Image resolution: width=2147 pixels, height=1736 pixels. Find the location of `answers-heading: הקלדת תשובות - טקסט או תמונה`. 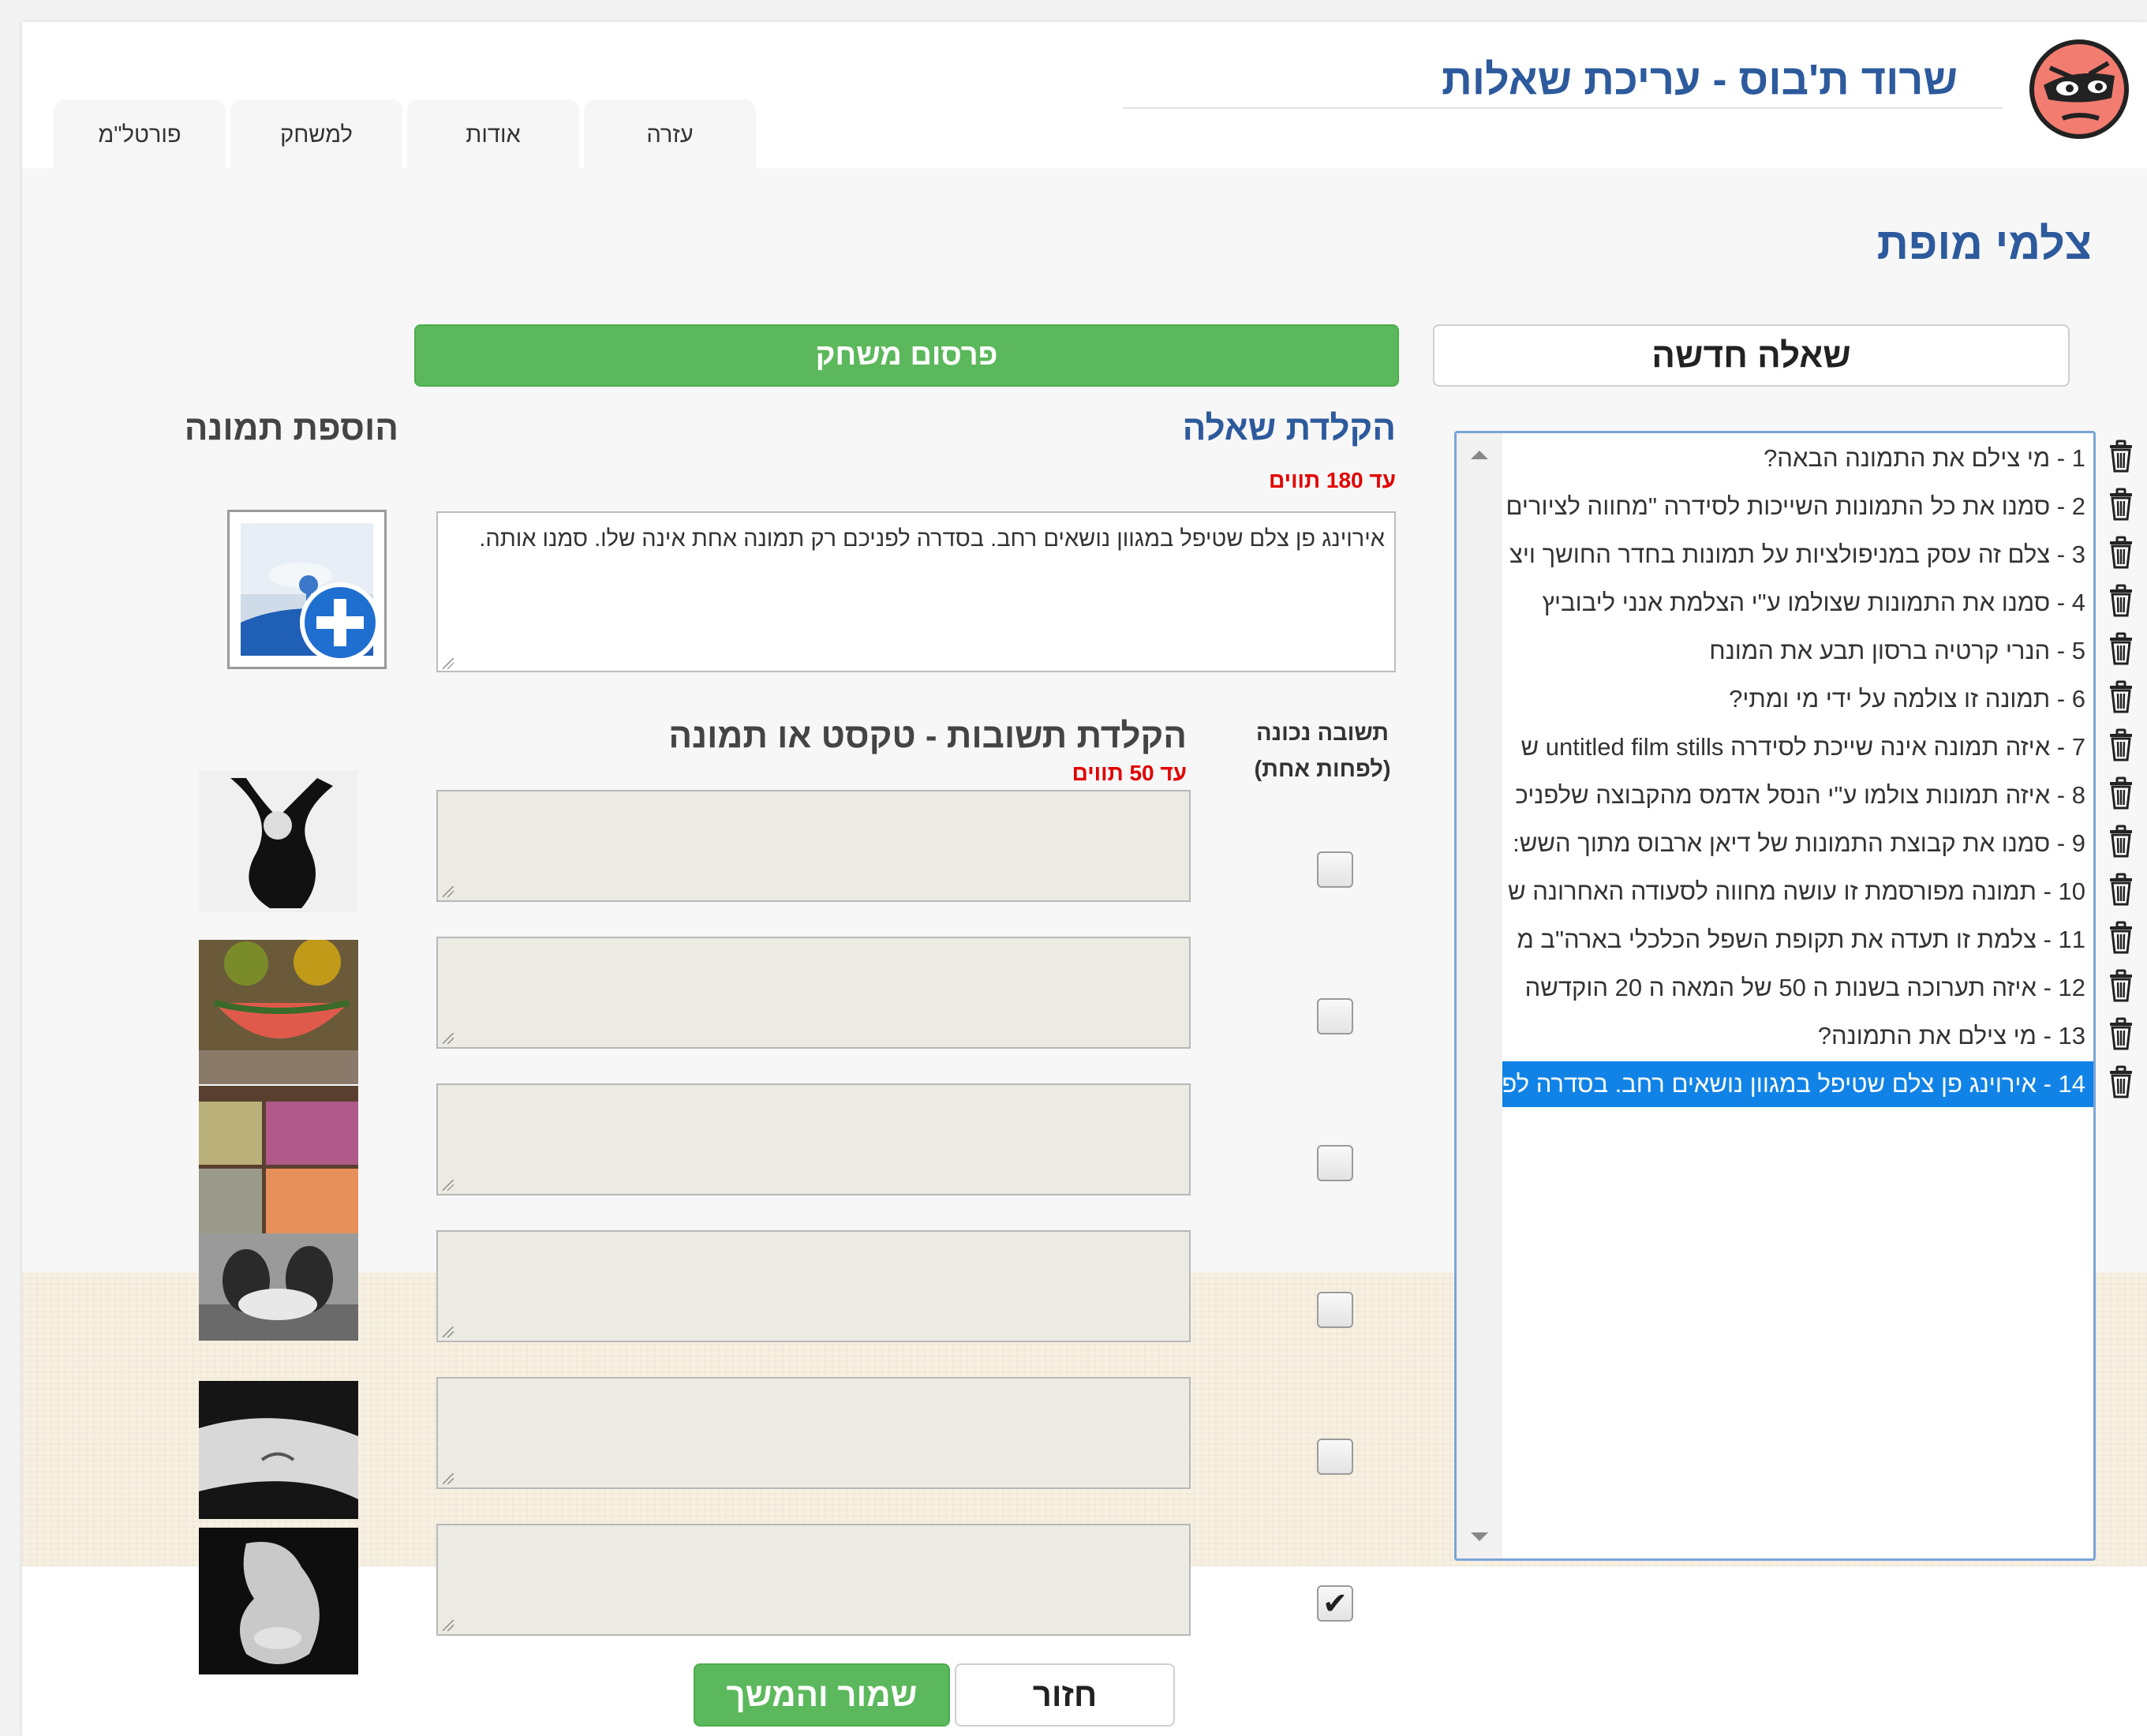

answers-heading: הקלדת תשובות - טקסט או תמונה is located at coordinates (928, 735).